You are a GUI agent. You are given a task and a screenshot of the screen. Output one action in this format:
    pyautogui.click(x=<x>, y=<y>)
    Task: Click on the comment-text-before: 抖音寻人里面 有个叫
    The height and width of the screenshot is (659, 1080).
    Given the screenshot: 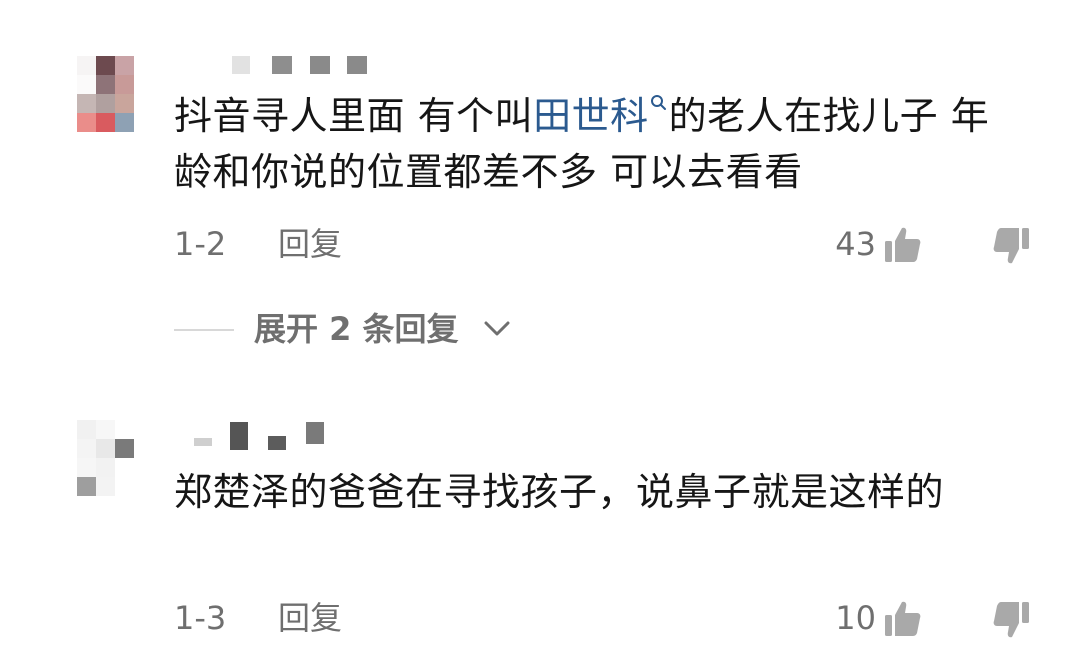 What is the action you would take?
    pyautogui.click(x=354, y=116)
    